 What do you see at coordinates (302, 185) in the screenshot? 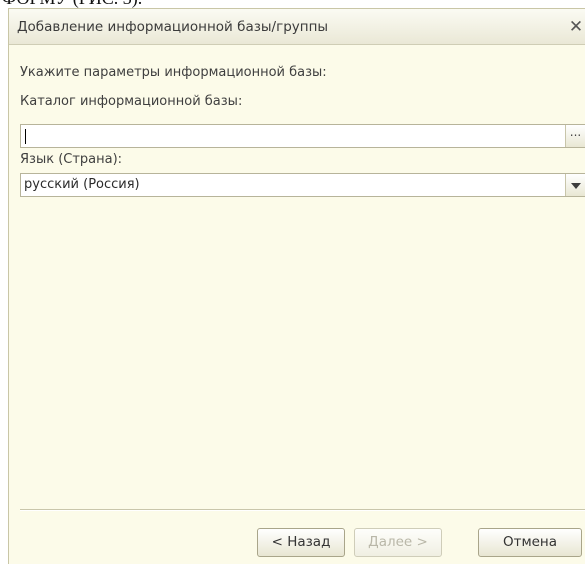
I see `language-select: русский (Россия)` at bounding box center [302, 185].